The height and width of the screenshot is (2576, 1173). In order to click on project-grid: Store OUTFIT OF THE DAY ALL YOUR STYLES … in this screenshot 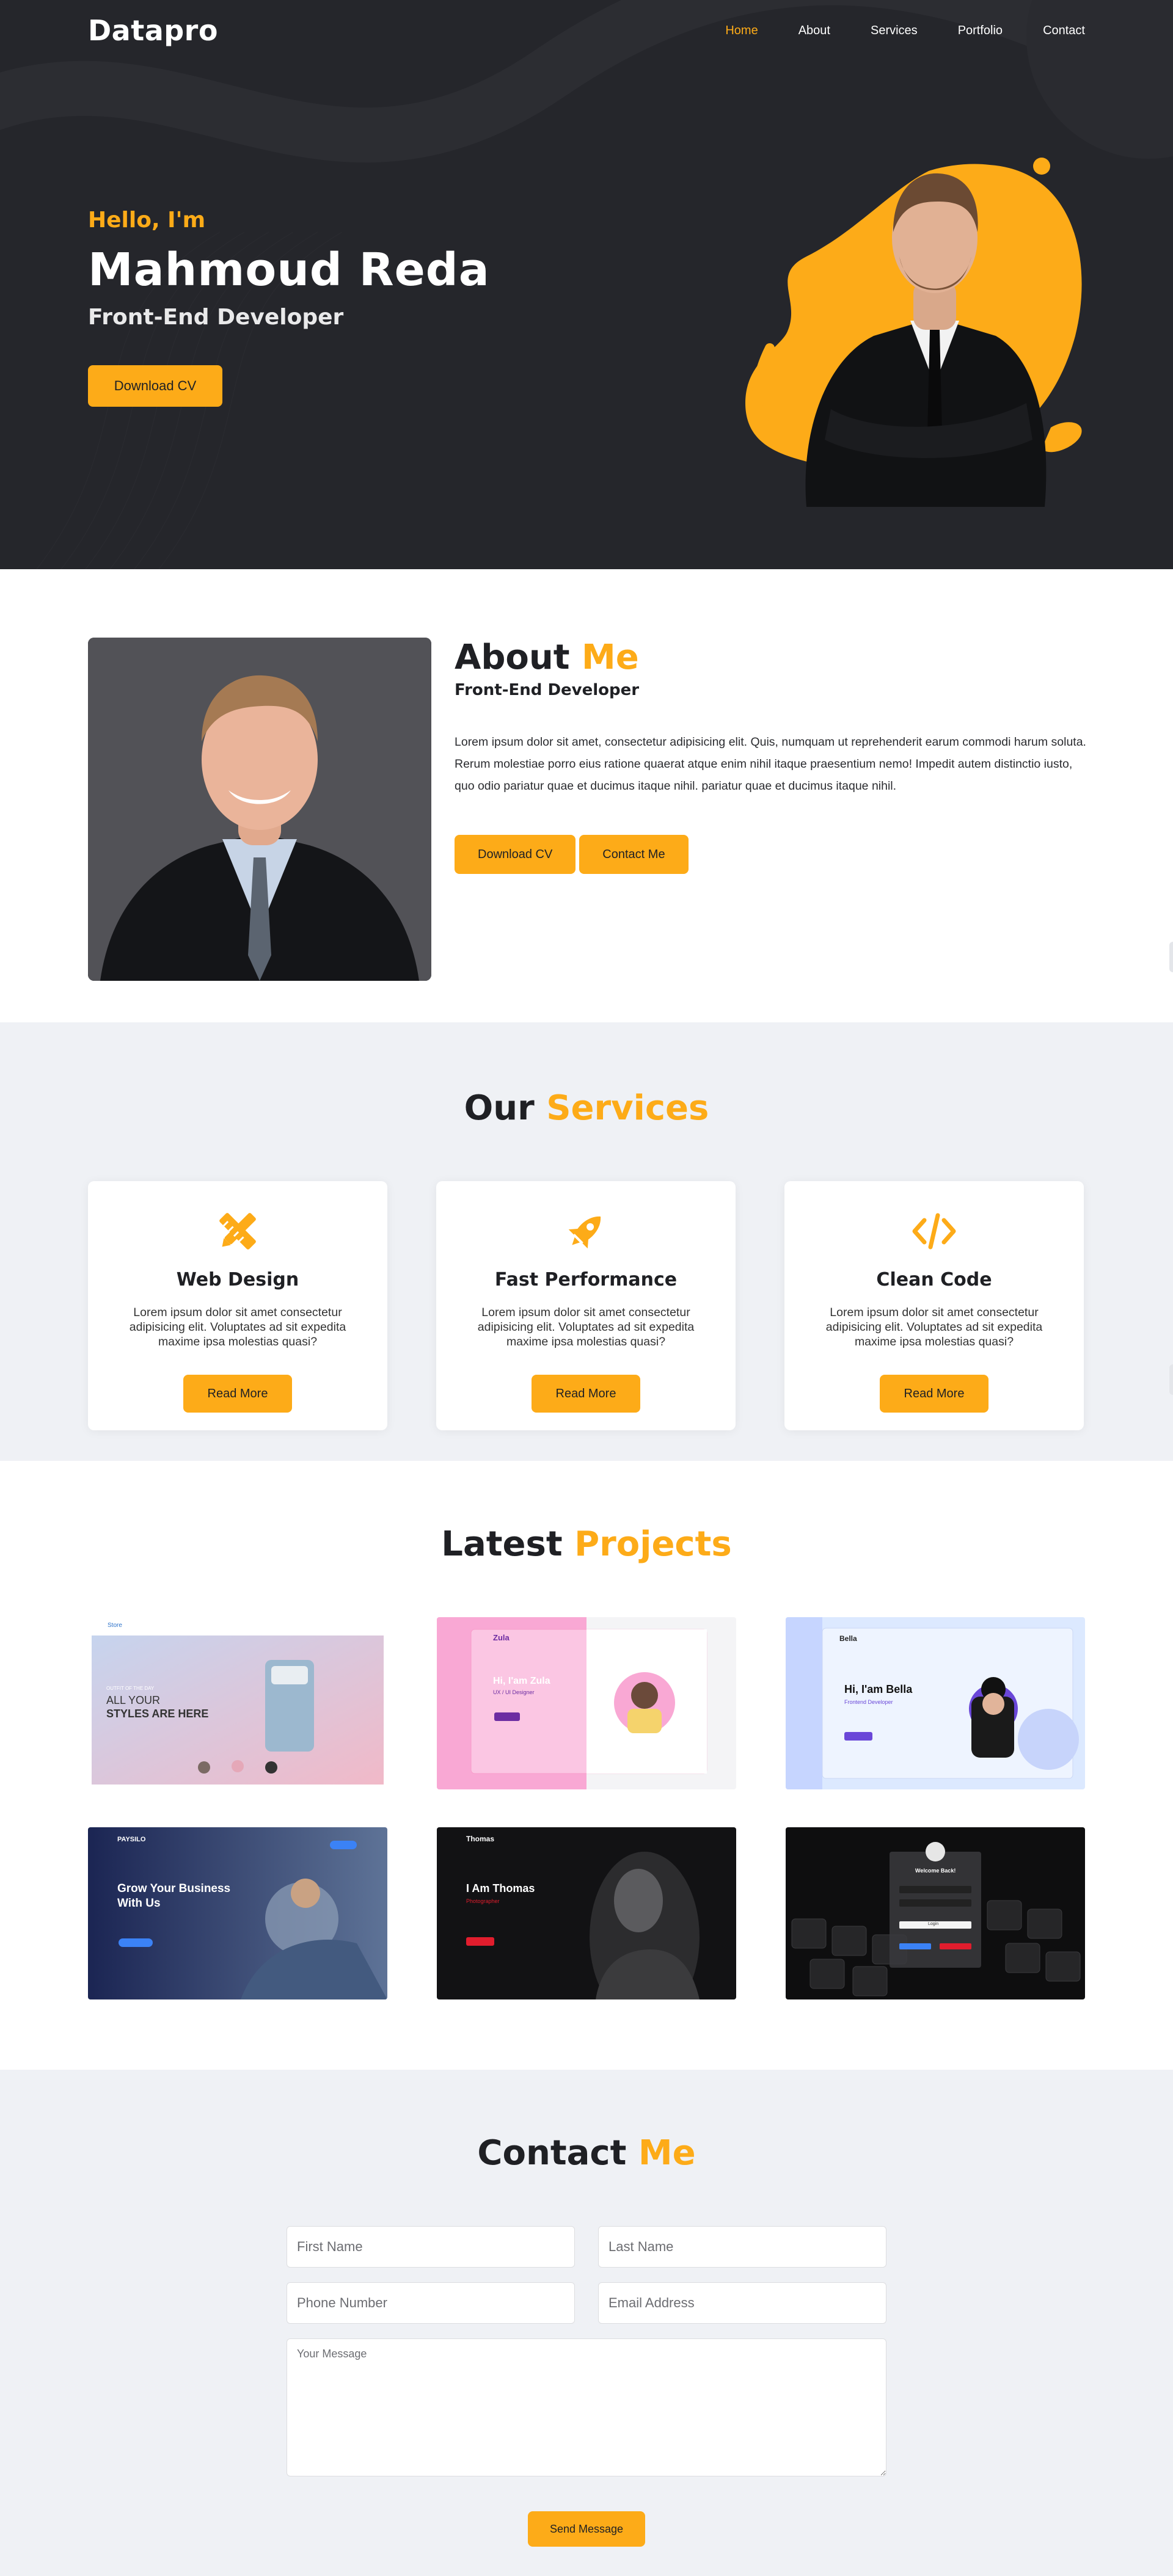, I will do `click(586, 1808)`.